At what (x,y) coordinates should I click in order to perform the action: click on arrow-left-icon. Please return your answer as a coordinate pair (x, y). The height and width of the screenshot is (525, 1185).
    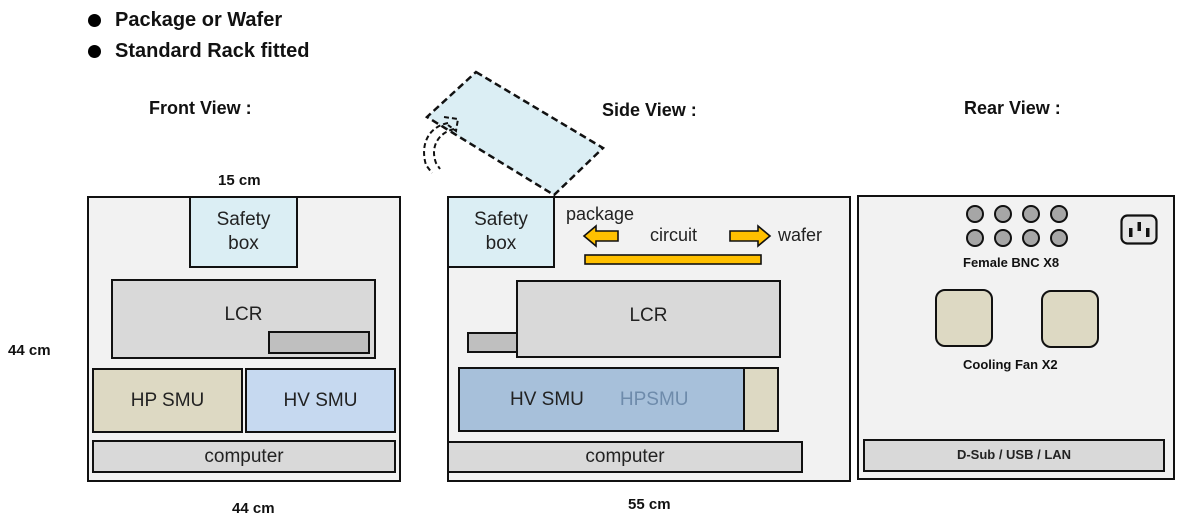
    Looking at the image, I should click on (600, 236).